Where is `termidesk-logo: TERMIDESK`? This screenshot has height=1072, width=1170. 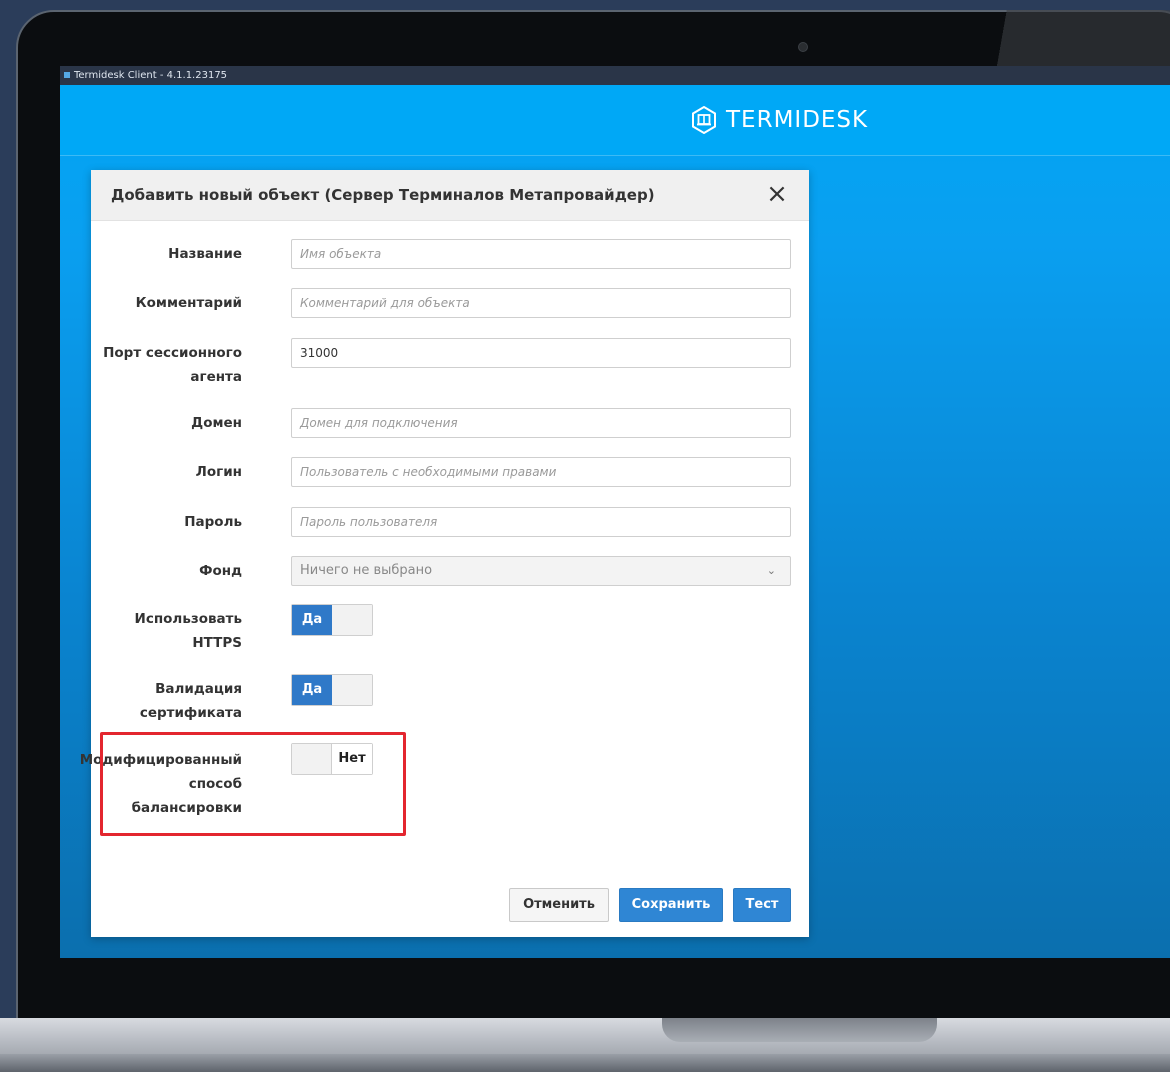
termidesk-logo: TERMIDESK is located at coordinates (779, 120).